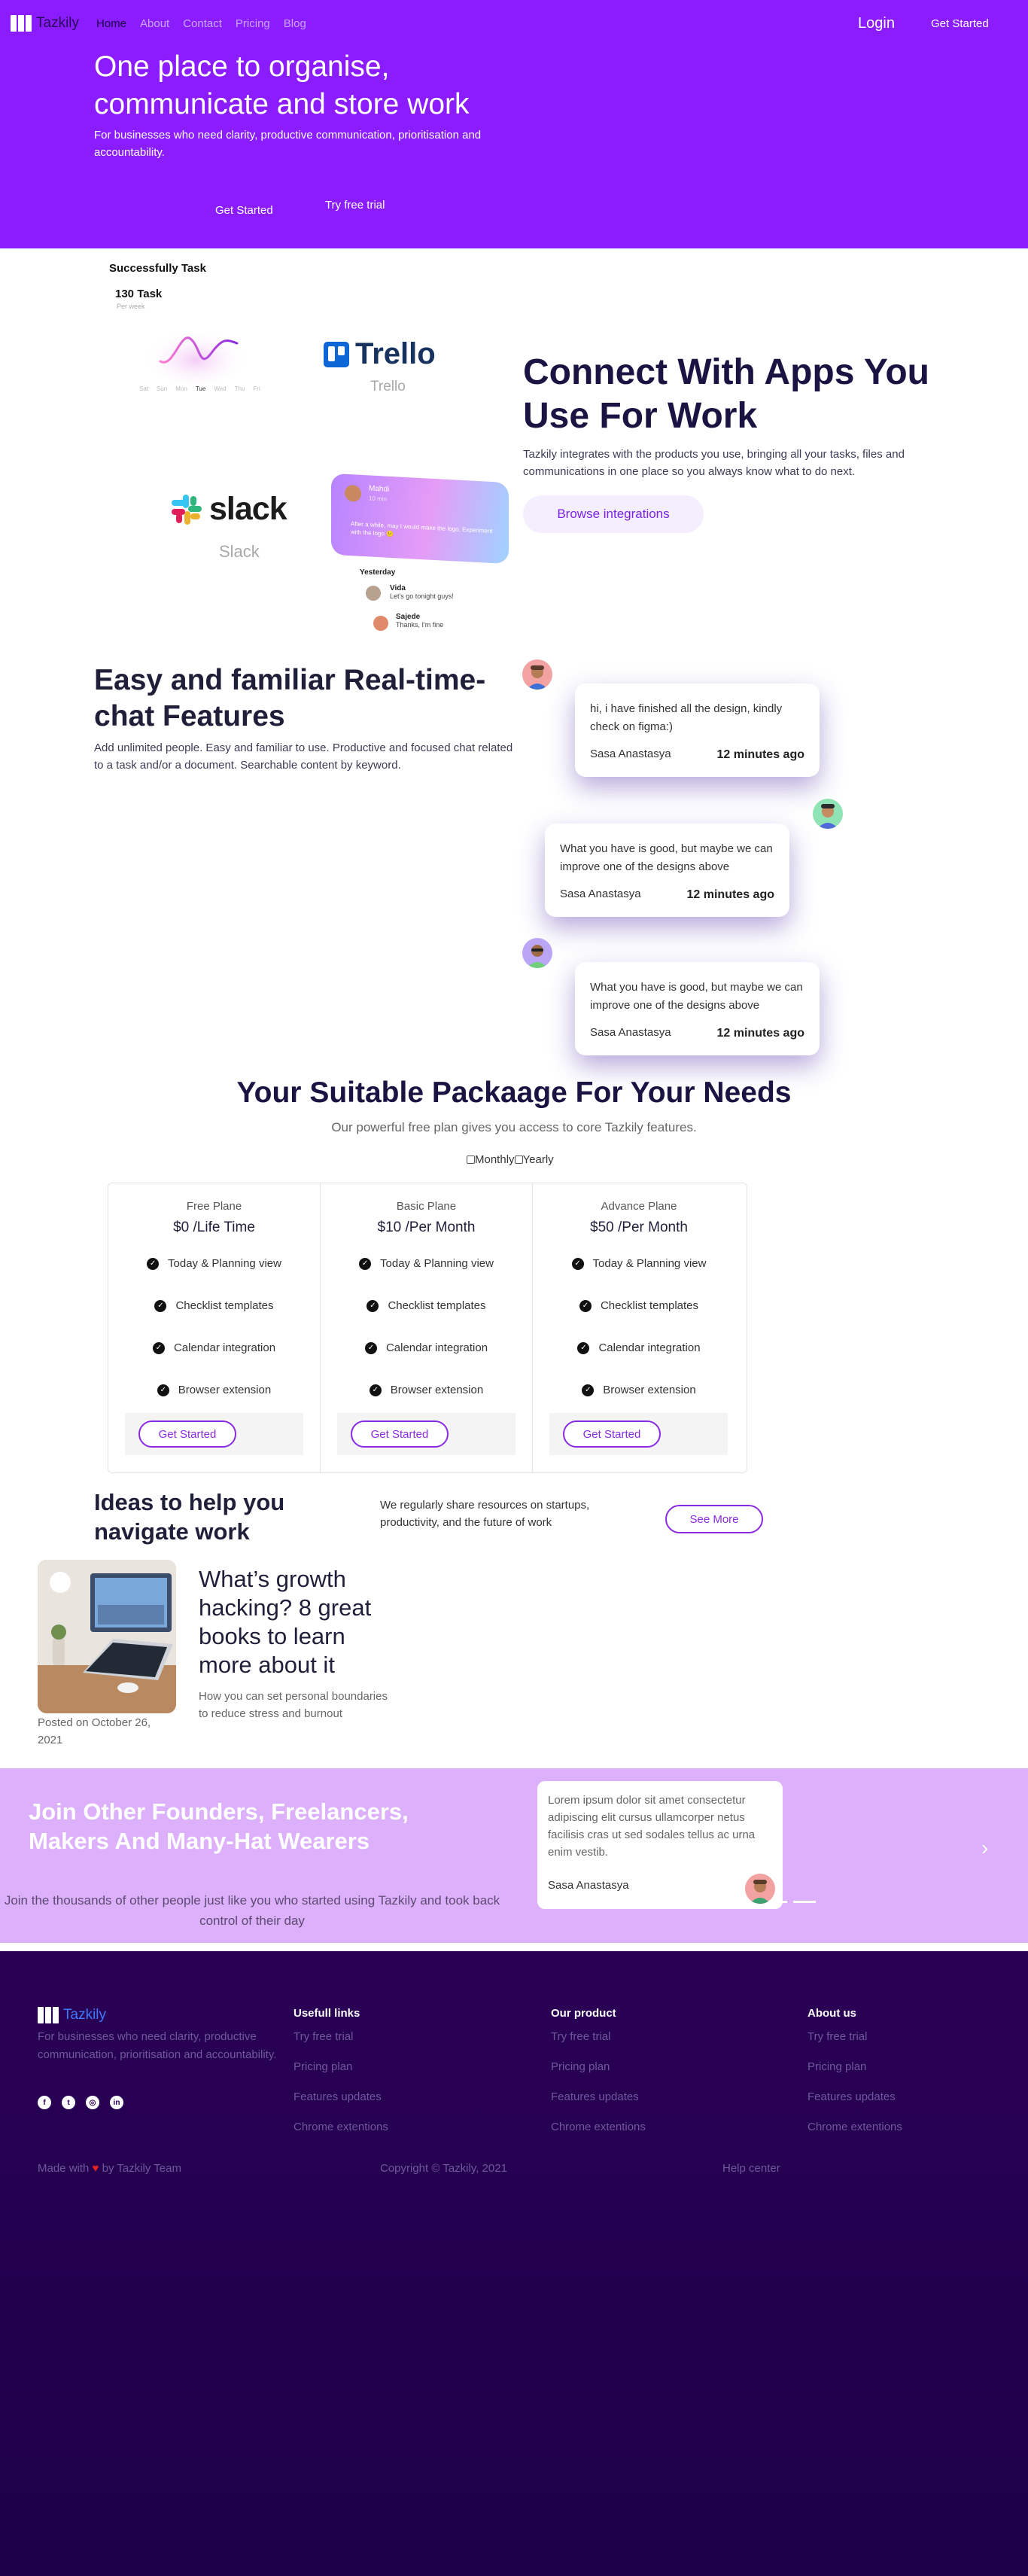  Describe the element at coordinates (244, 211) in the screenshot. I see `hero-get-started-button: Get Started` at that location.